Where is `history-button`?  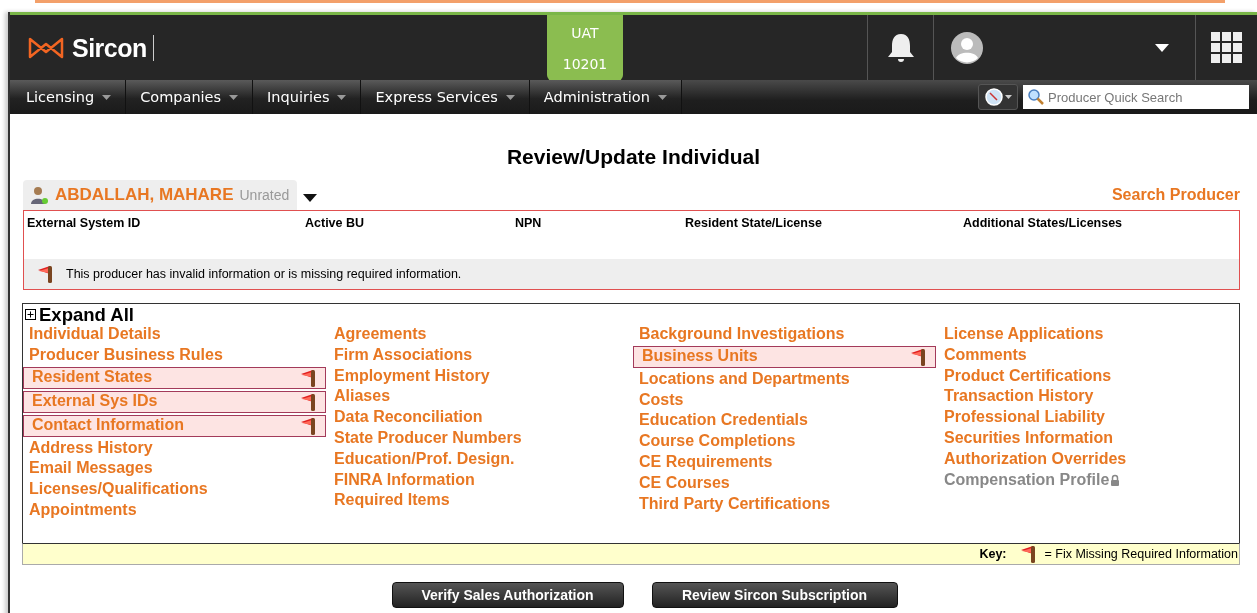 history-button is located at coordinates (998, 97).